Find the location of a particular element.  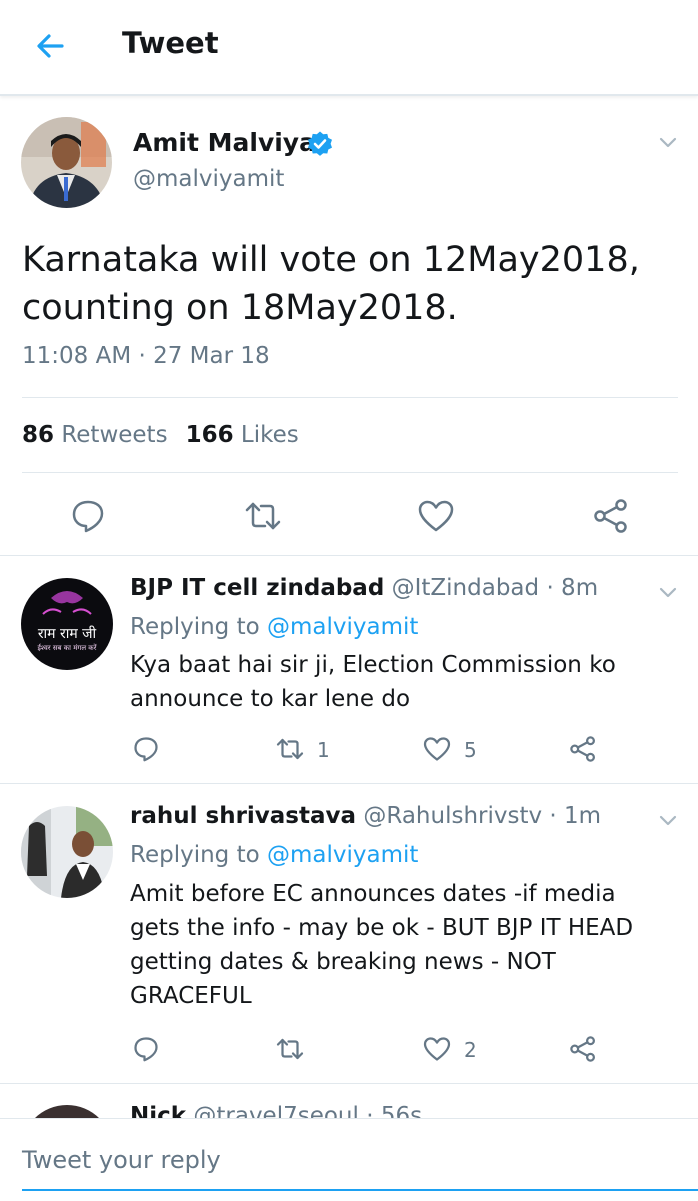

verified-badge-icon is located at coordinates (320, 144).